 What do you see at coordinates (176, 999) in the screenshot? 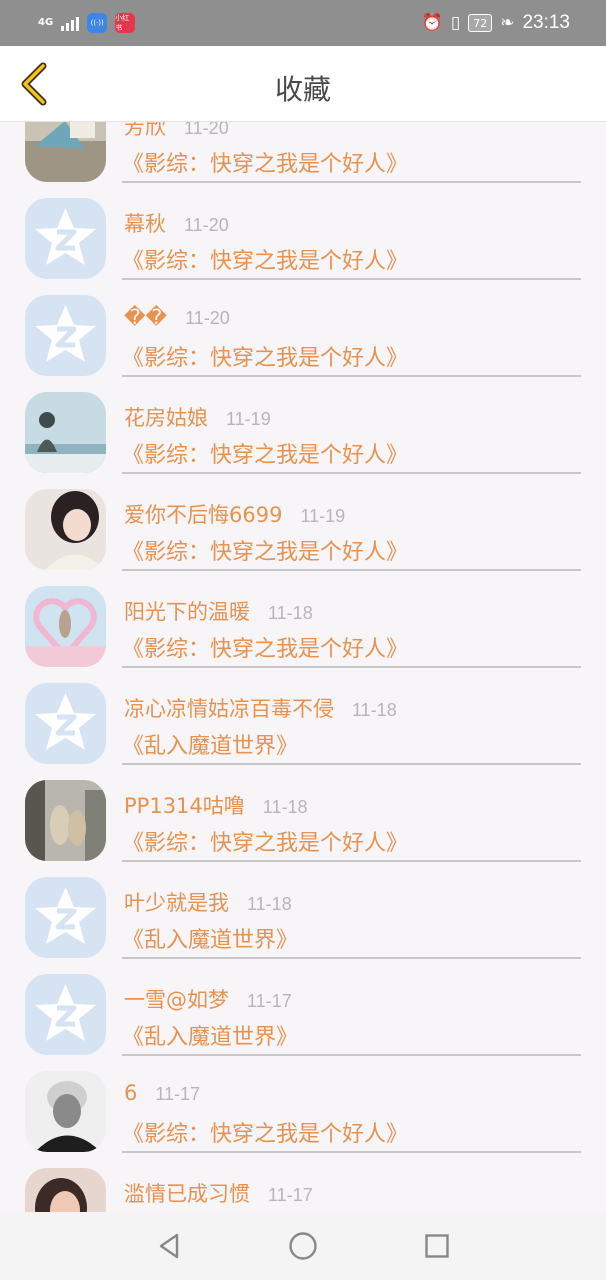
I see `user-name: 一雪@如梦` at bounding box center [176, 999].